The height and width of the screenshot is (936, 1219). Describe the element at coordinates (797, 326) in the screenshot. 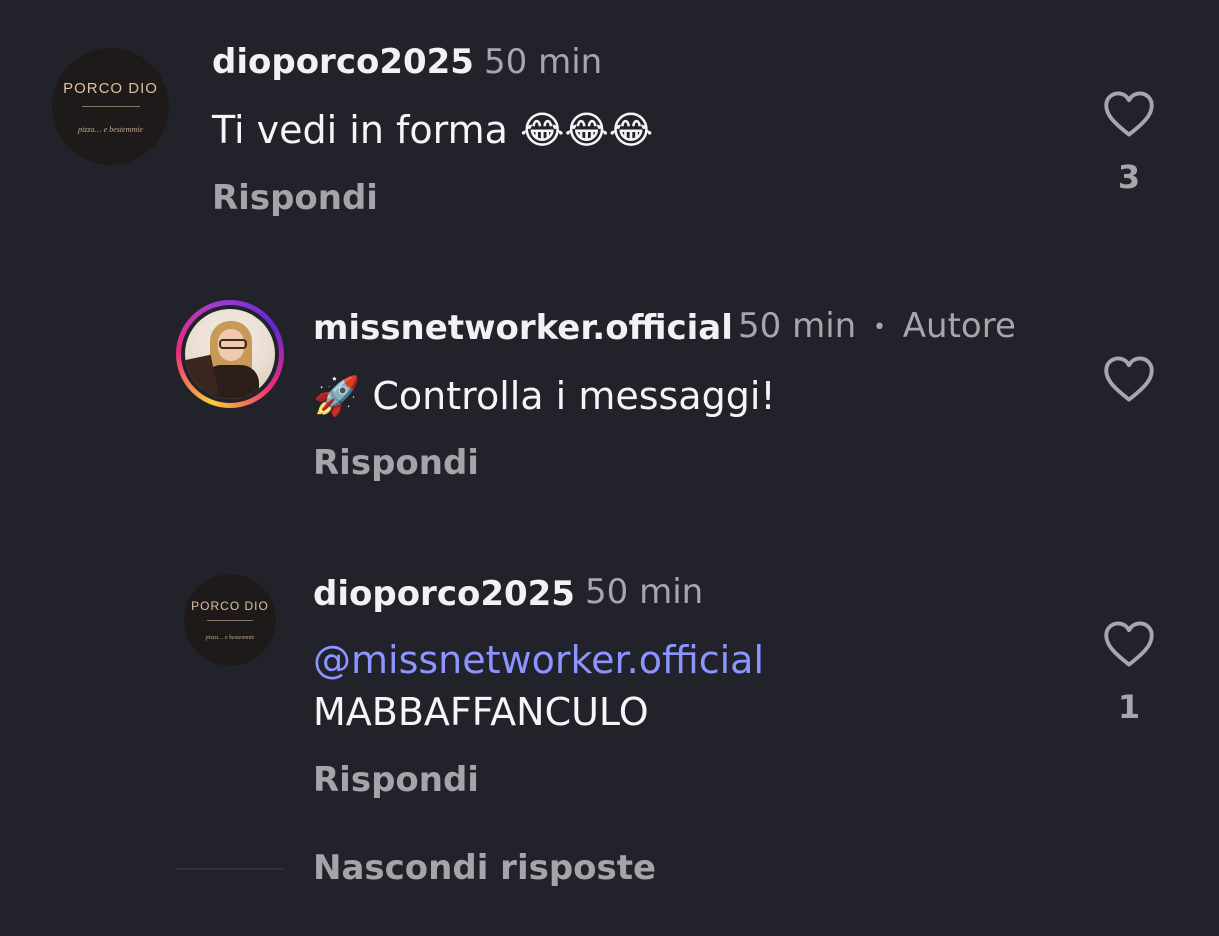

I see `timestamp-text: 50 min` at that location.